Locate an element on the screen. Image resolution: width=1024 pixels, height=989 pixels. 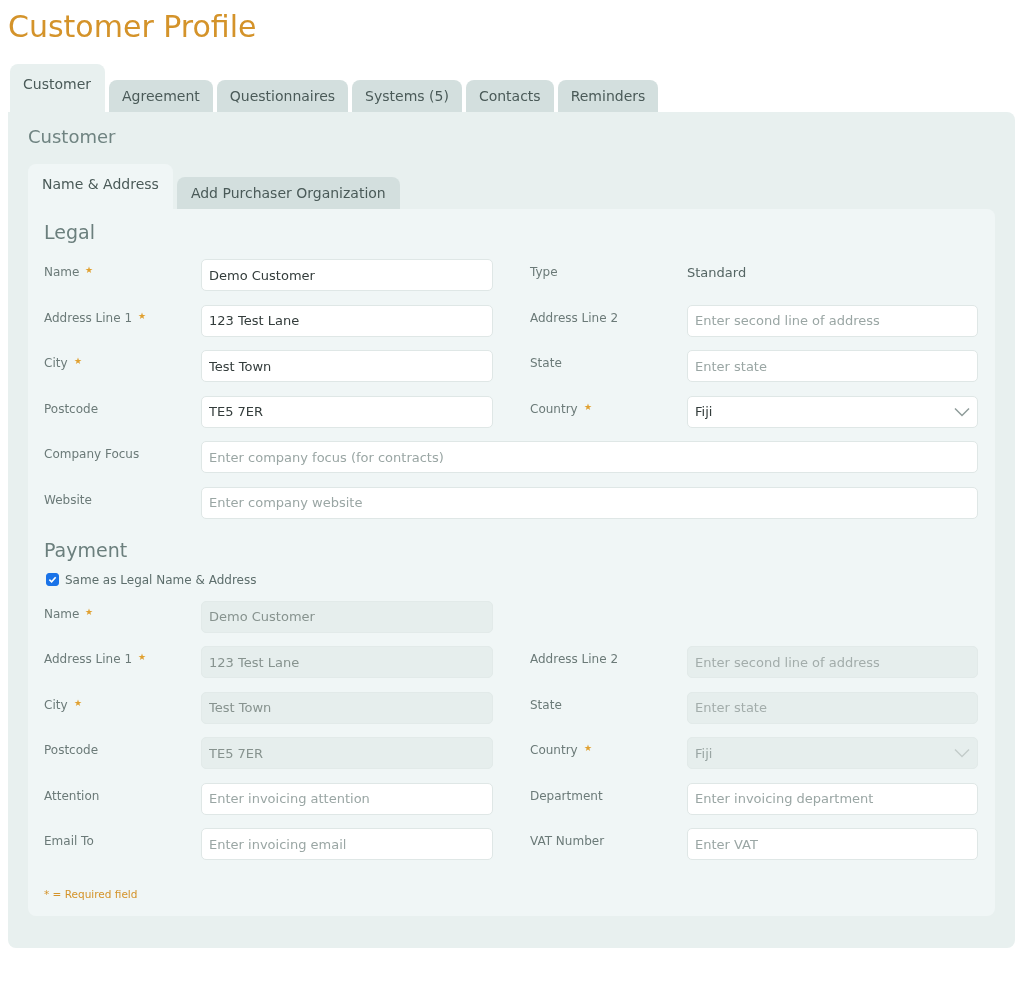
panel-title: Customer is located at coordinates (72, 136).